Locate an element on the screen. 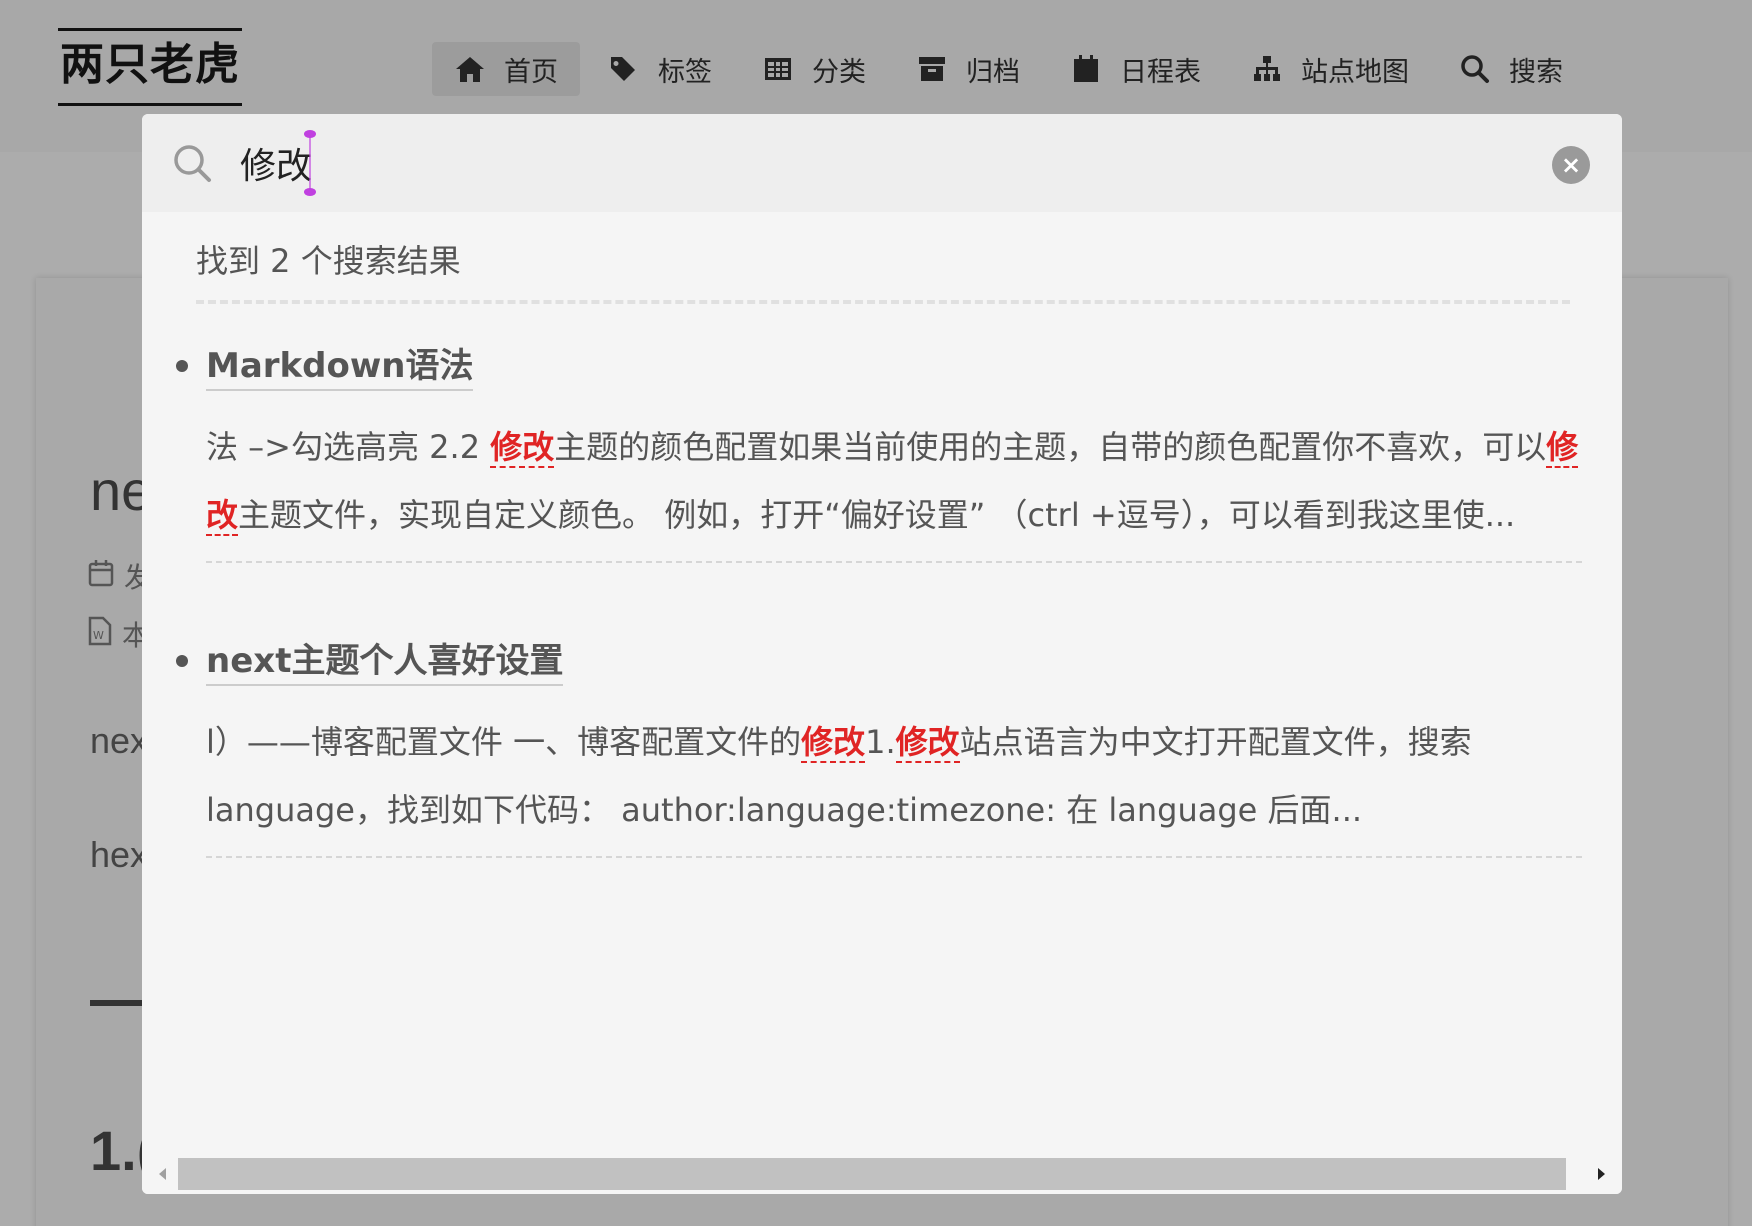 The image size is (1752, 1226). post-meta-wordcount: W 本 is located at coordinates (119, 634).